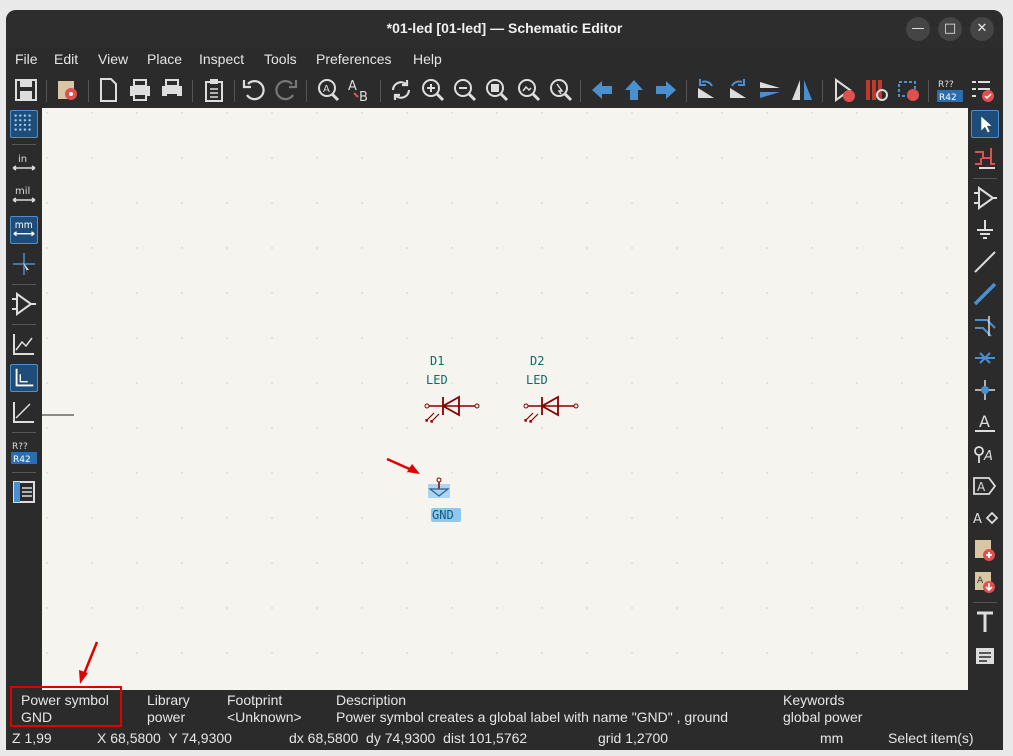 This screenshot has width=1013, height=756. I want to click on msg-col-keywords: Keywords global power, so click(822, 709).